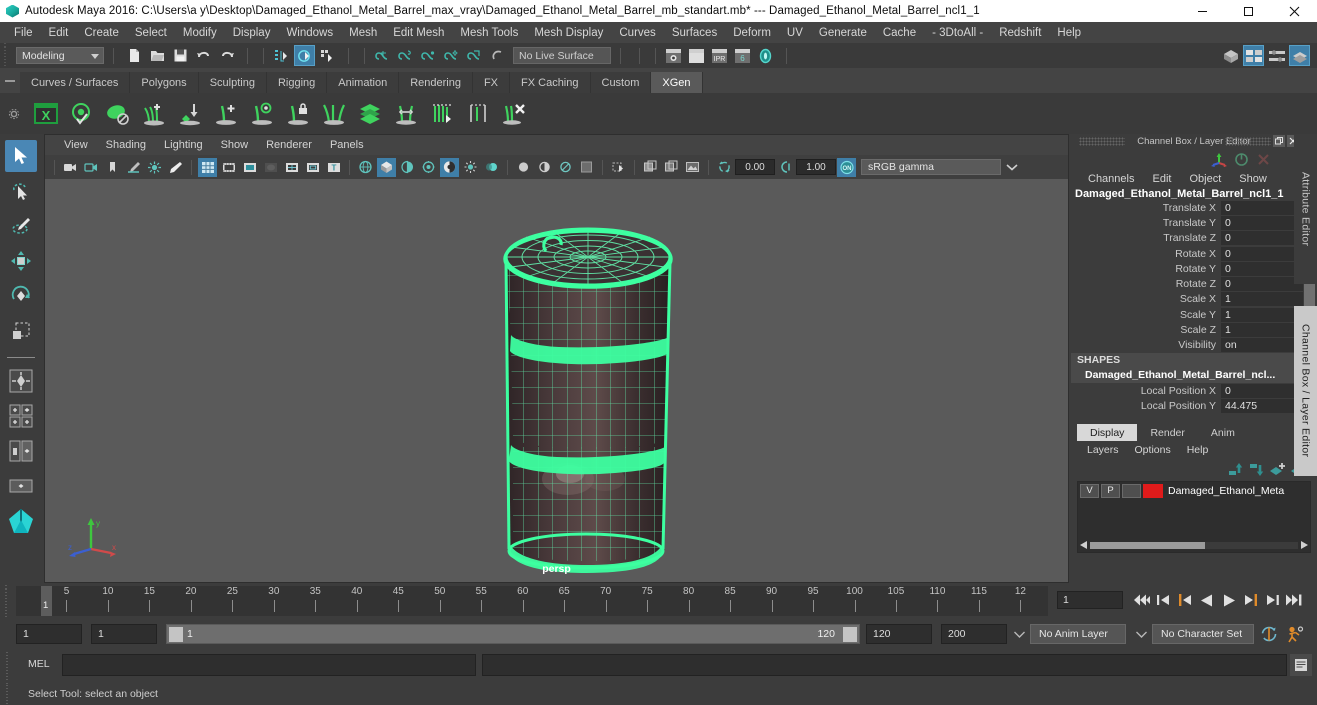 The width and height of the screenshot is (1317, 705). I want to click on viewport-menu-show: Show, so click(235, 145).